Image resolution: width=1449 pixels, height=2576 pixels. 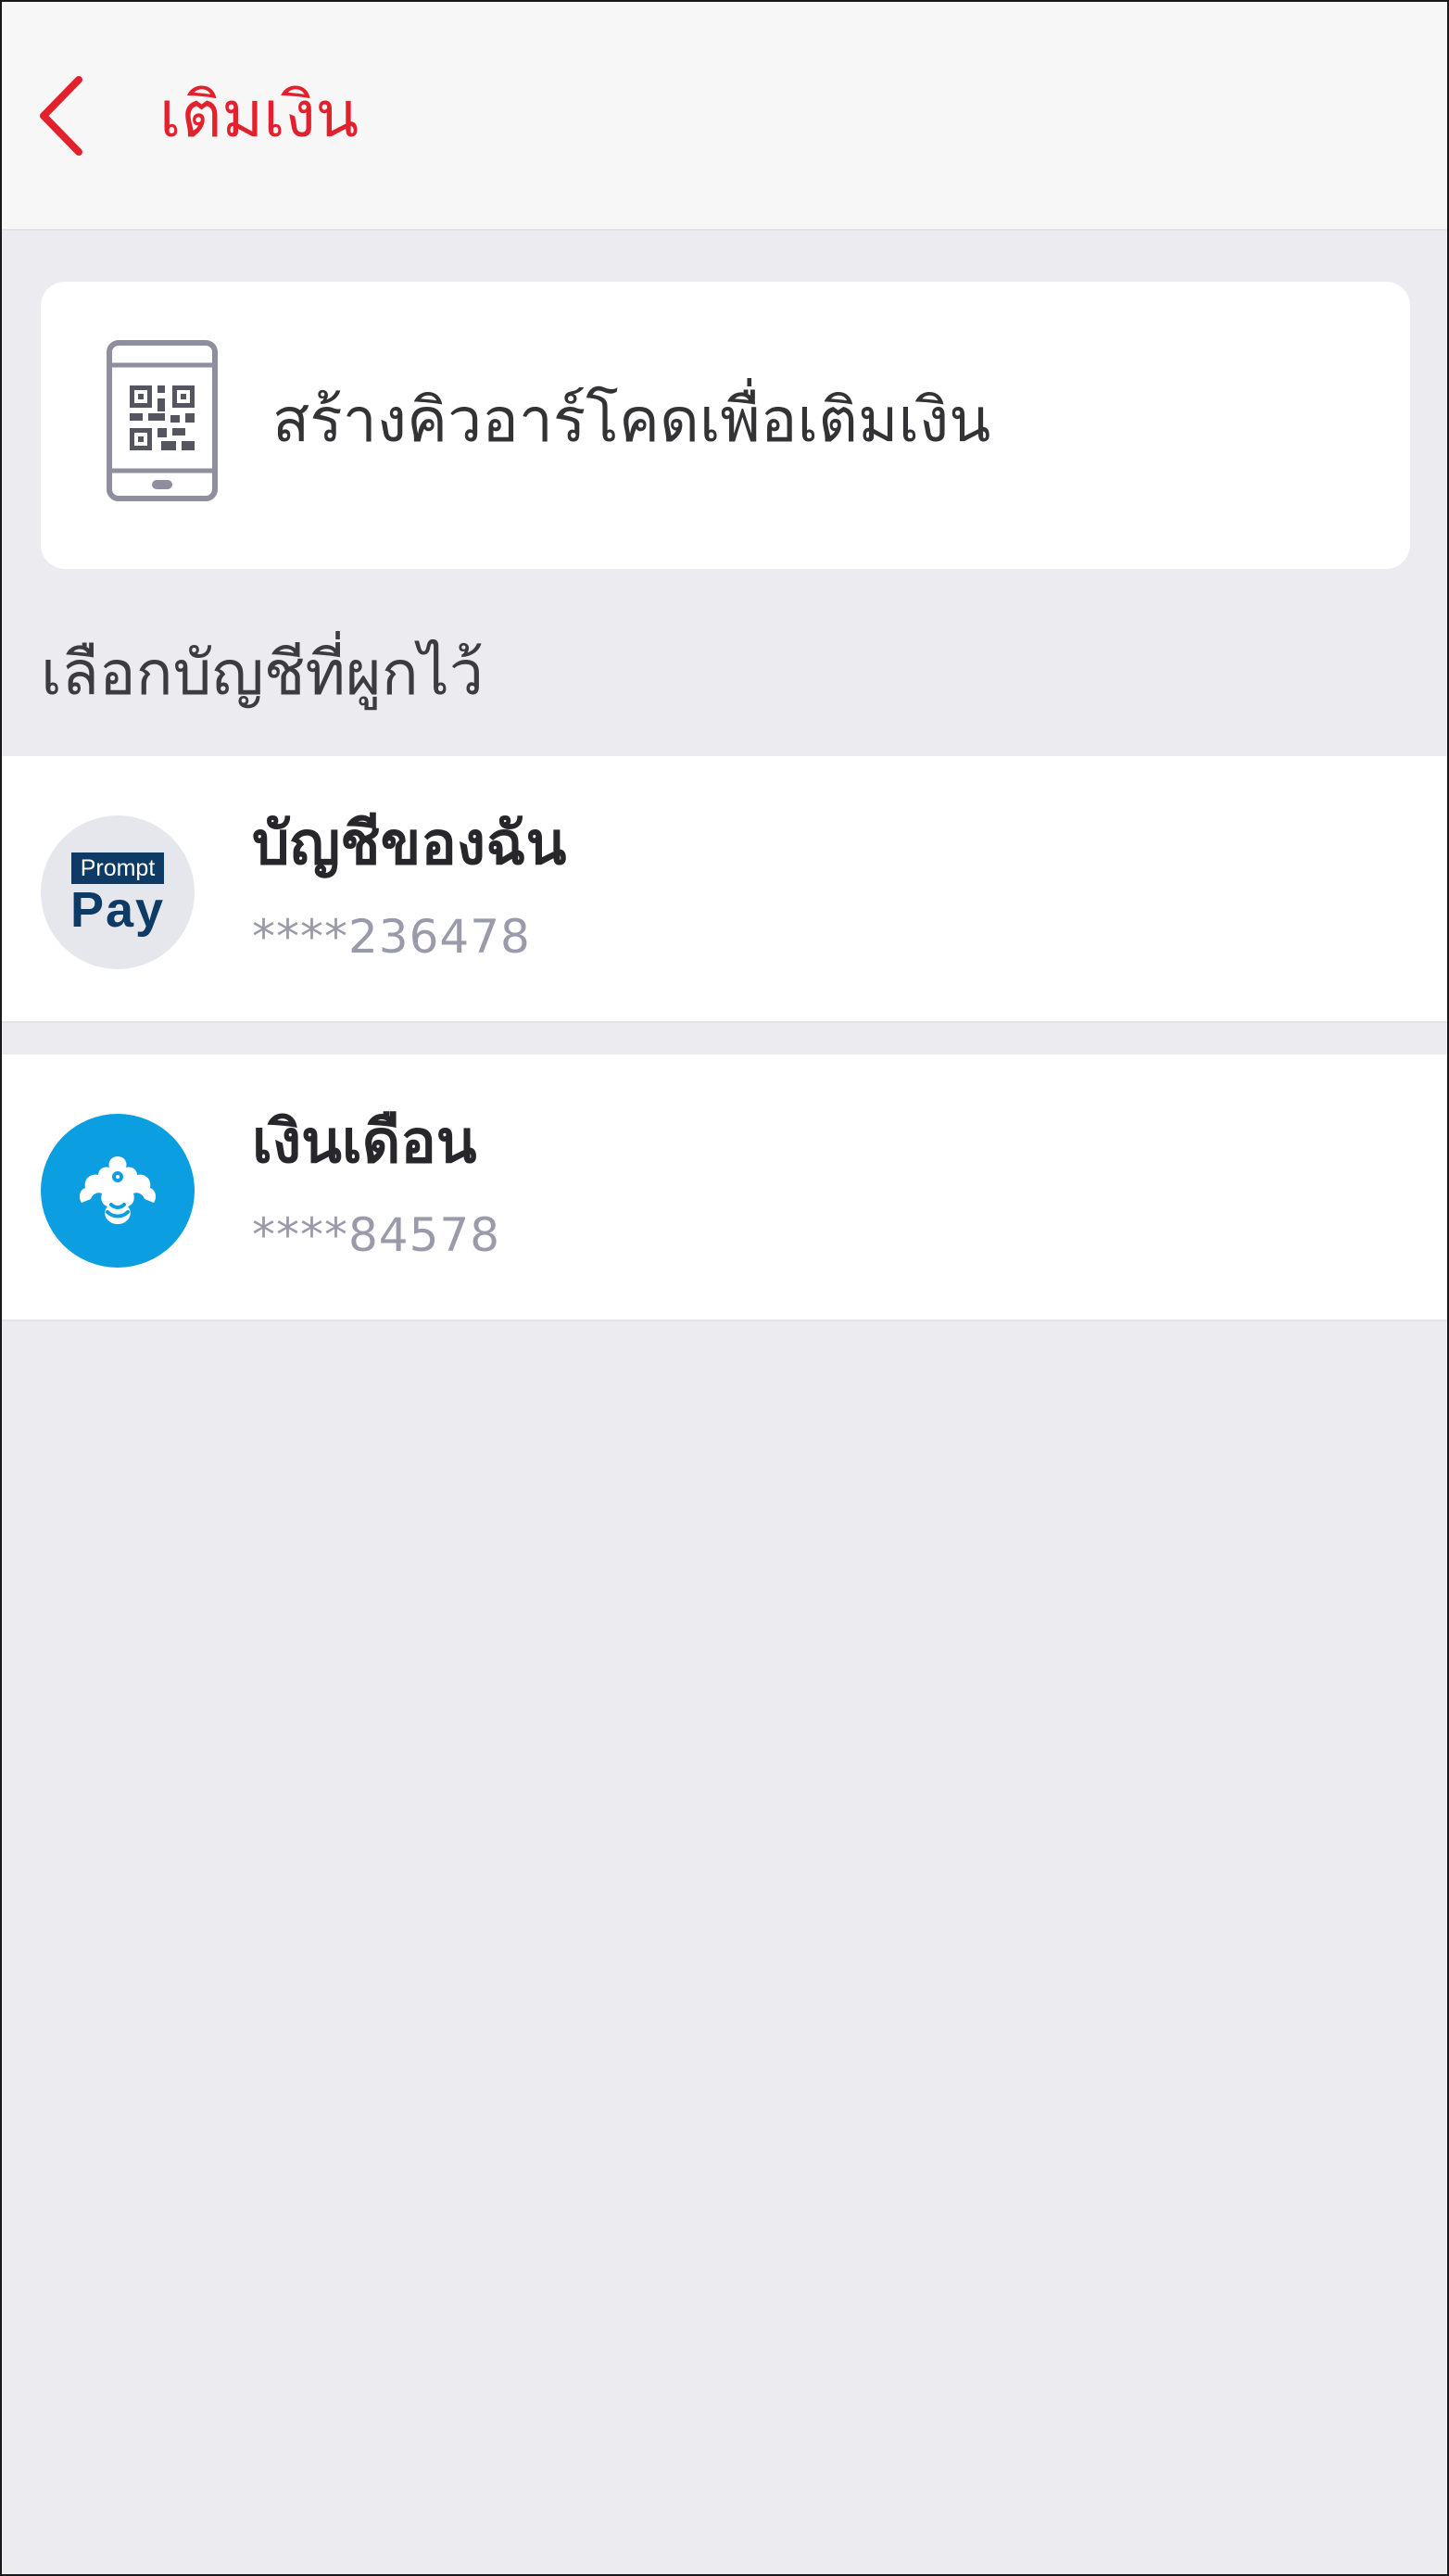 What do you see at coordinates (376, 1235) in the screenshot?
I see `account-number: ****84578` at bounding box center [376, 1235].